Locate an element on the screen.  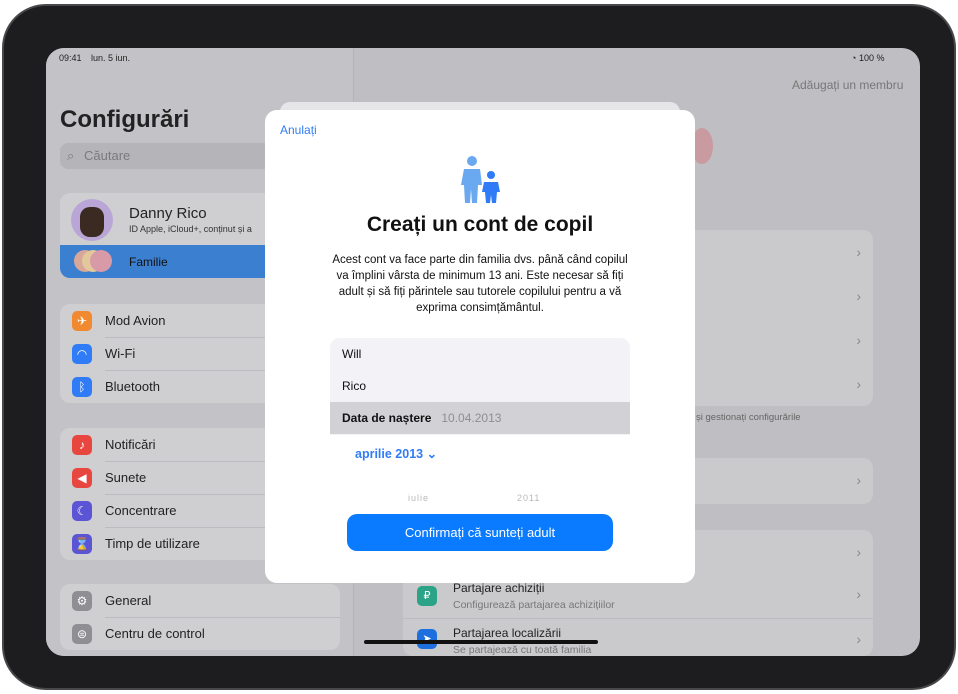
purchase-title: Partajare achiziții is located at coordinates (499, 588).